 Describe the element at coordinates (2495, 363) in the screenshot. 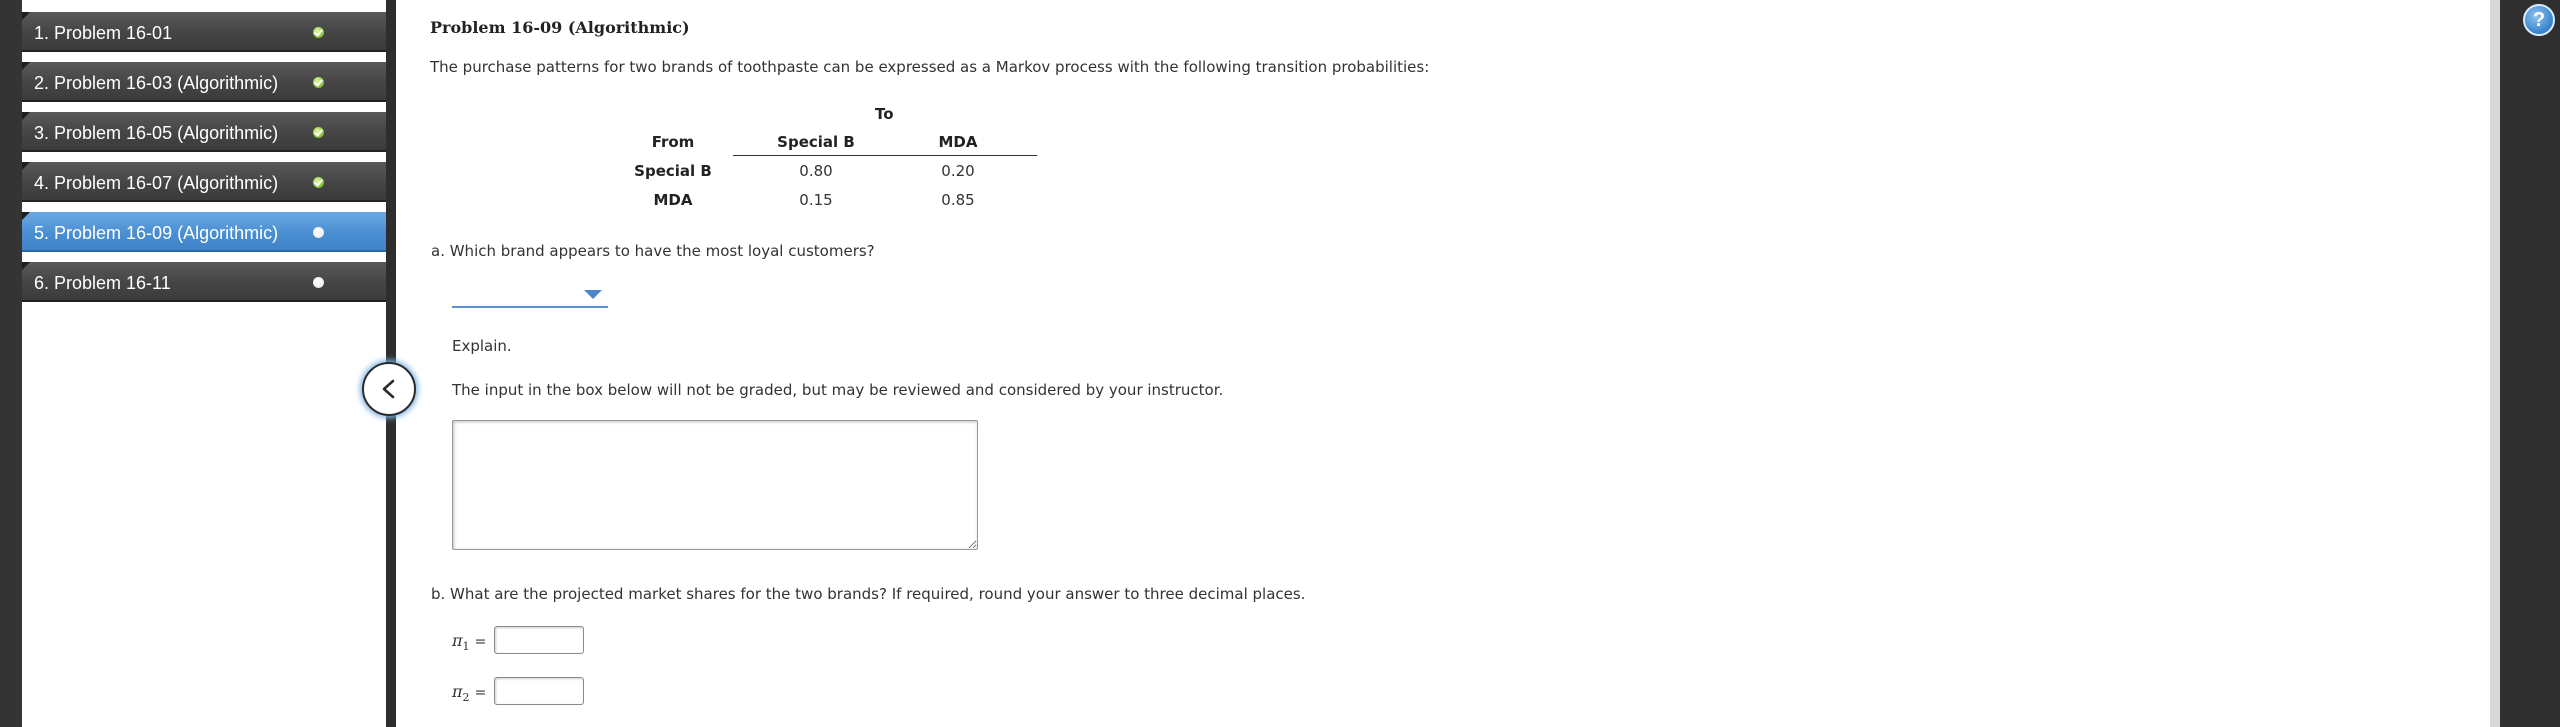

I see `scroll-track` at that location.